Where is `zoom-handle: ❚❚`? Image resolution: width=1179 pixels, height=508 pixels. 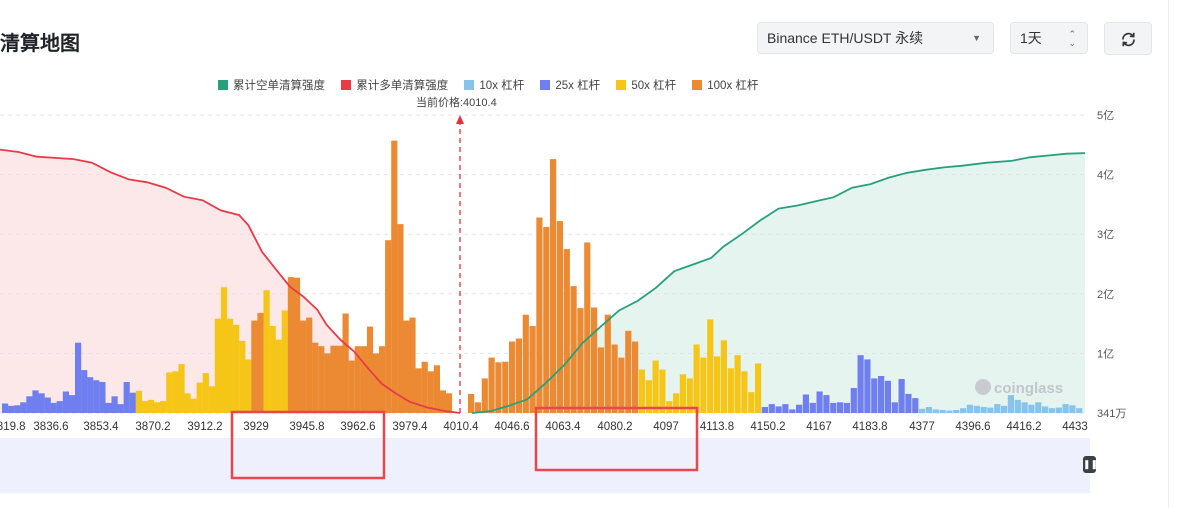
zoom-handle: ❚❚ is located at coordinates (1090, 464).